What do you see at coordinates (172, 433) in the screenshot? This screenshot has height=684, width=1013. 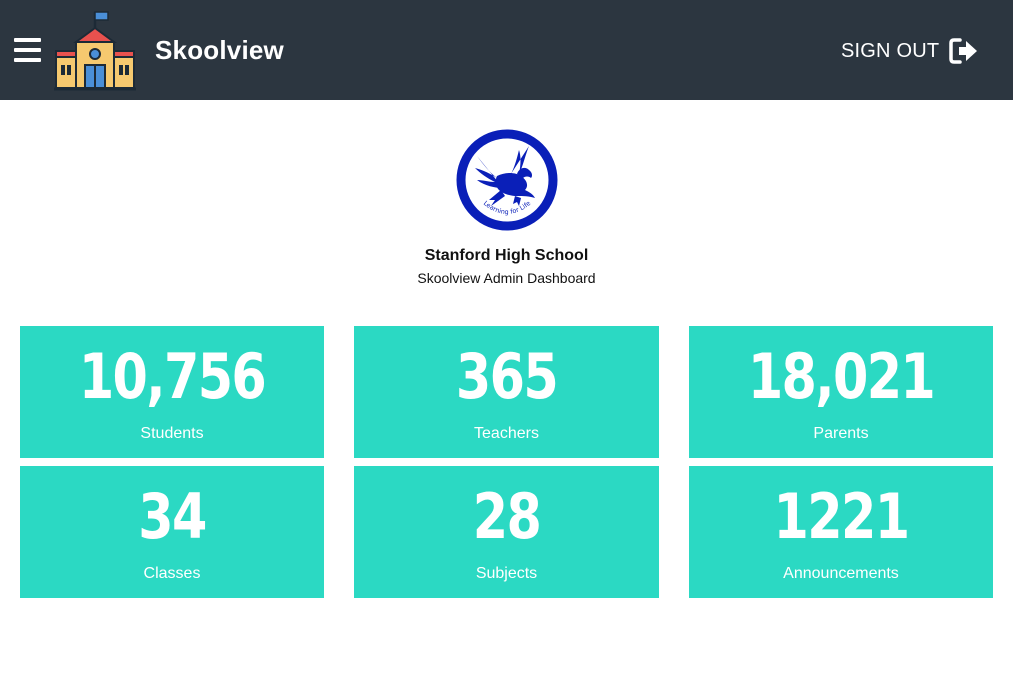 I see `stat-label: Students` at bounding box center [172, 433].